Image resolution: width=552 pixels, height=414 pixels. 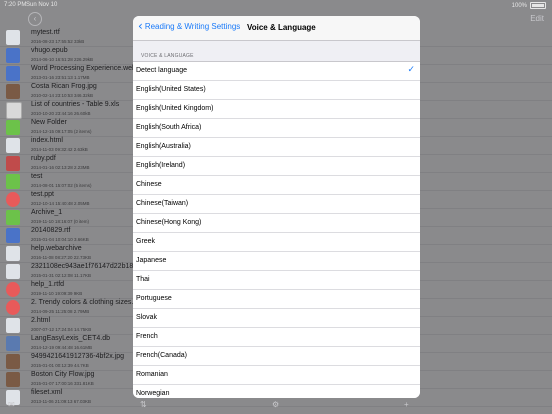 What do you see at coordinates (47, 212) in the screenshot?
I see `file-name: Archive_1` at bounding box center [47, 212].